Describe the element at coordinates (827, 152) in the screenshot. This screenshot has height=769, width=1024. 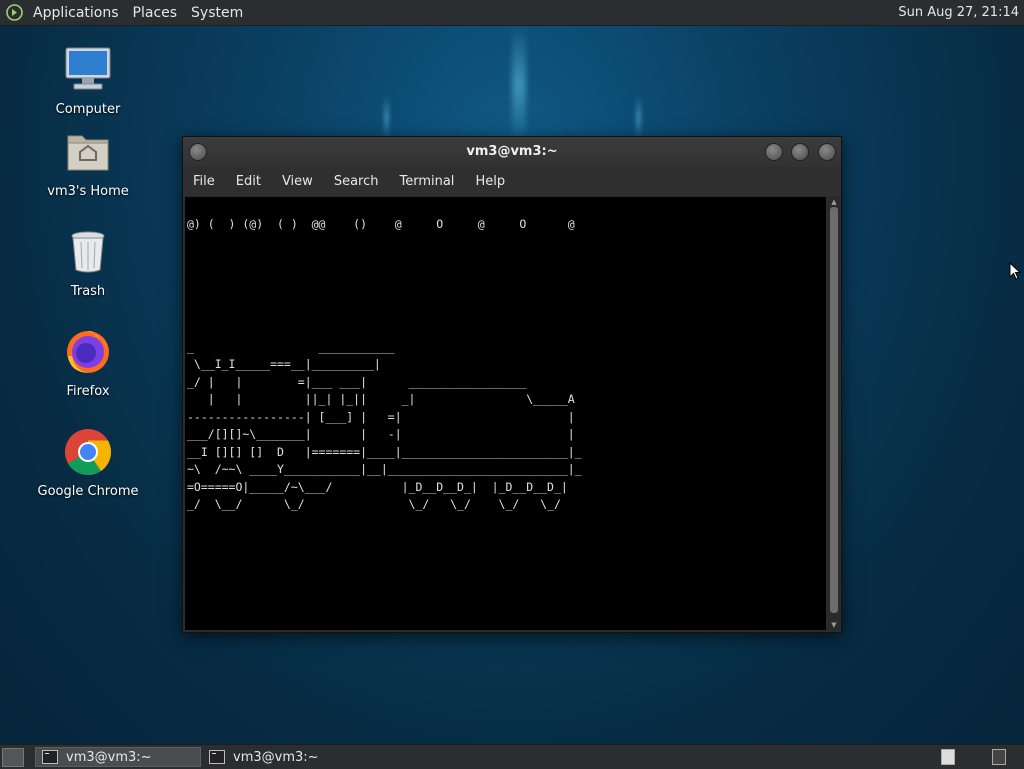
I see `close-button` at that location.